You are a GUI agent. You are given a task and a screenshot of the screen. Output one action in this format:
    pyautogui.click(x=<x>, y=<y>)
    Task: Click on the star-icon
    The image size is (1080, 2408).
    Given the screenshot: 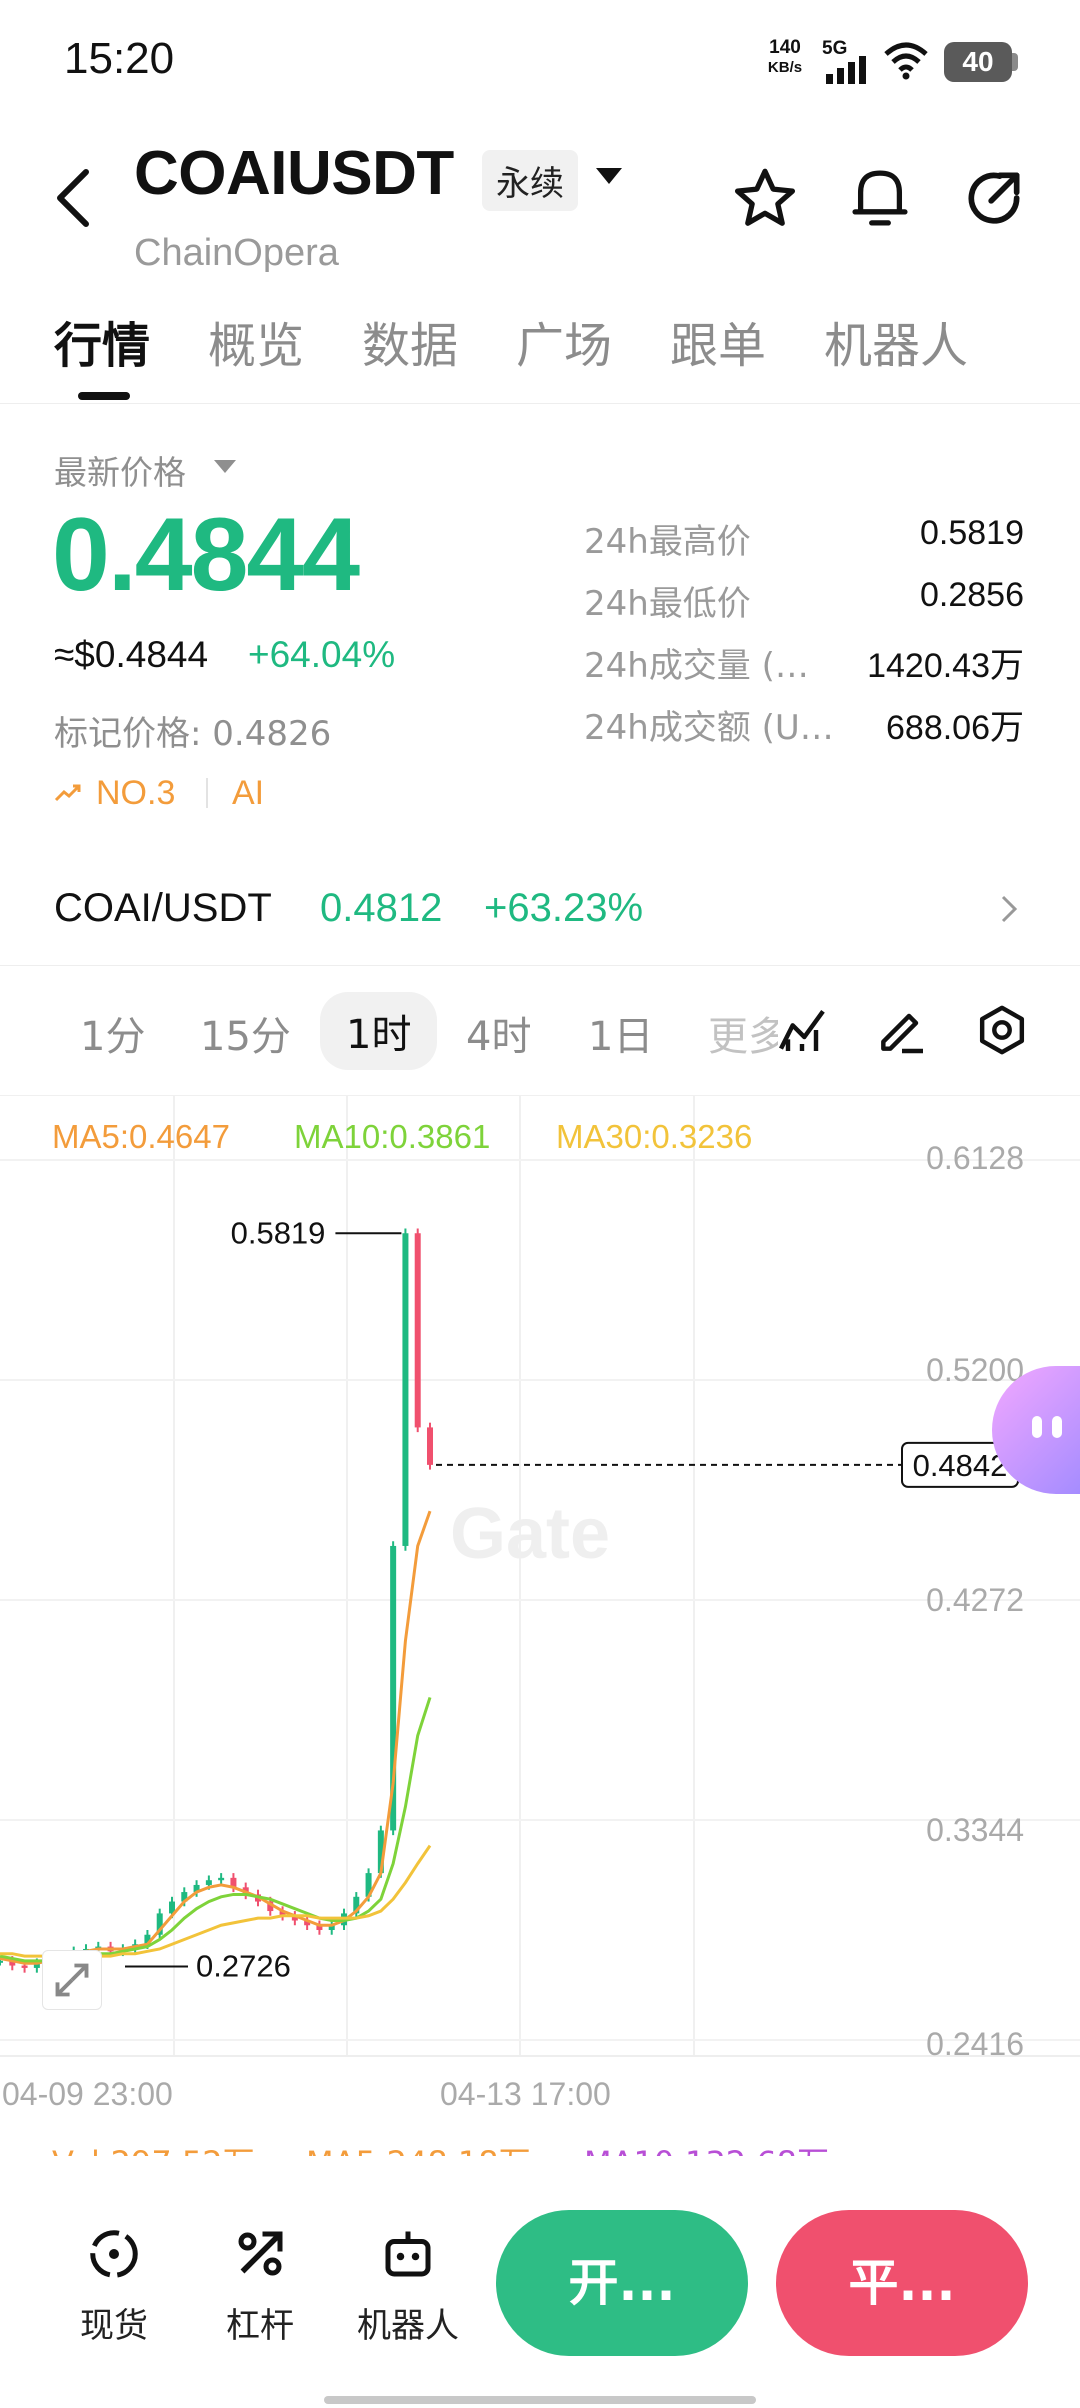 What is the action you would take?
    pyautogui.click(x=765, y=199)
    